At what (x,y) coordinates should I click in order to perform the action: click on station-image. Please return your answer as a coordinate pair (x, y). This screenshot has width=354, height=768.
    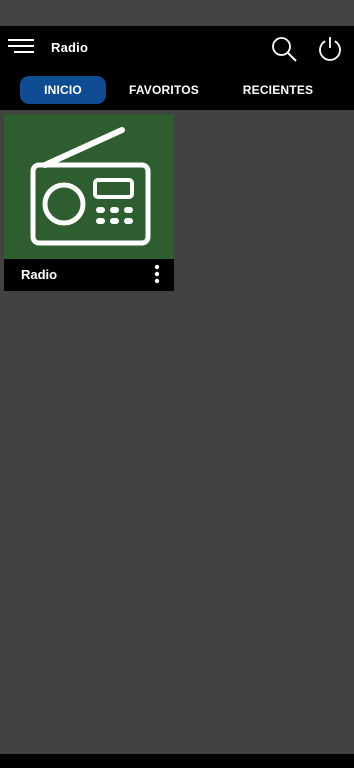
    Looking at the image, I should click on (89, 186).